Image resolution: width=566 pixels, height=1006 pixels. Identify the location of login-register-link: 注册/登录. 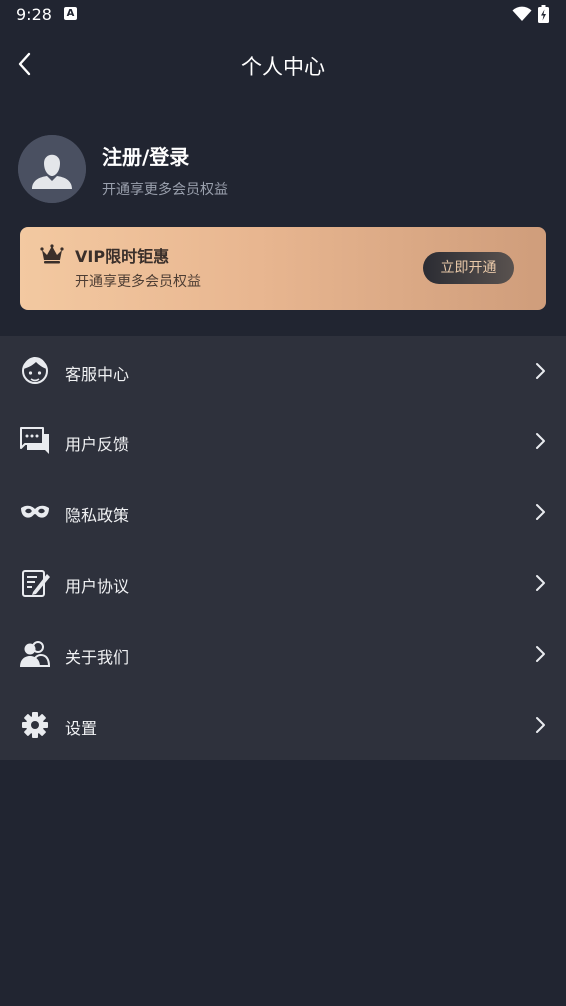
(145, 155).